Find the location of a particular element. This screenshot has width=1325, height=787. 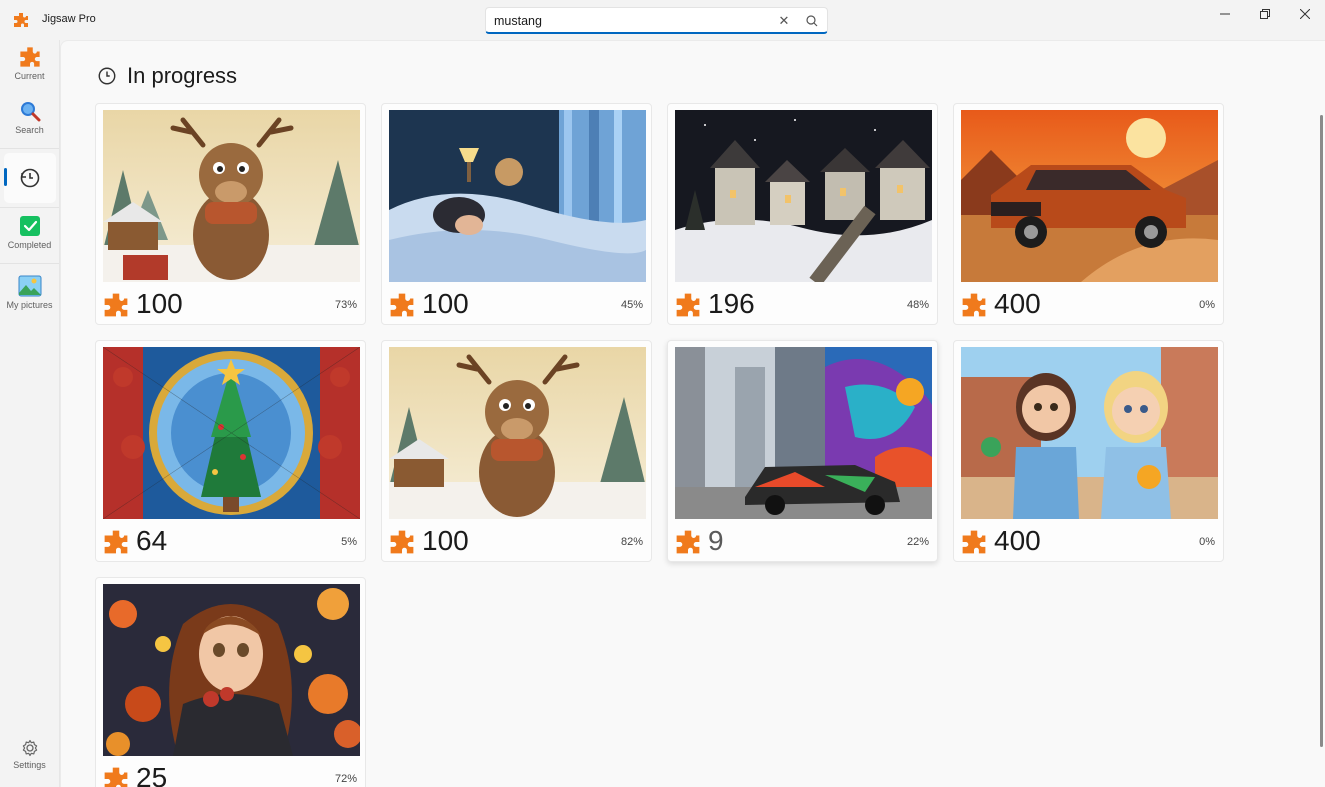

progress-percent: 73% is located at coordinates (345, 305).